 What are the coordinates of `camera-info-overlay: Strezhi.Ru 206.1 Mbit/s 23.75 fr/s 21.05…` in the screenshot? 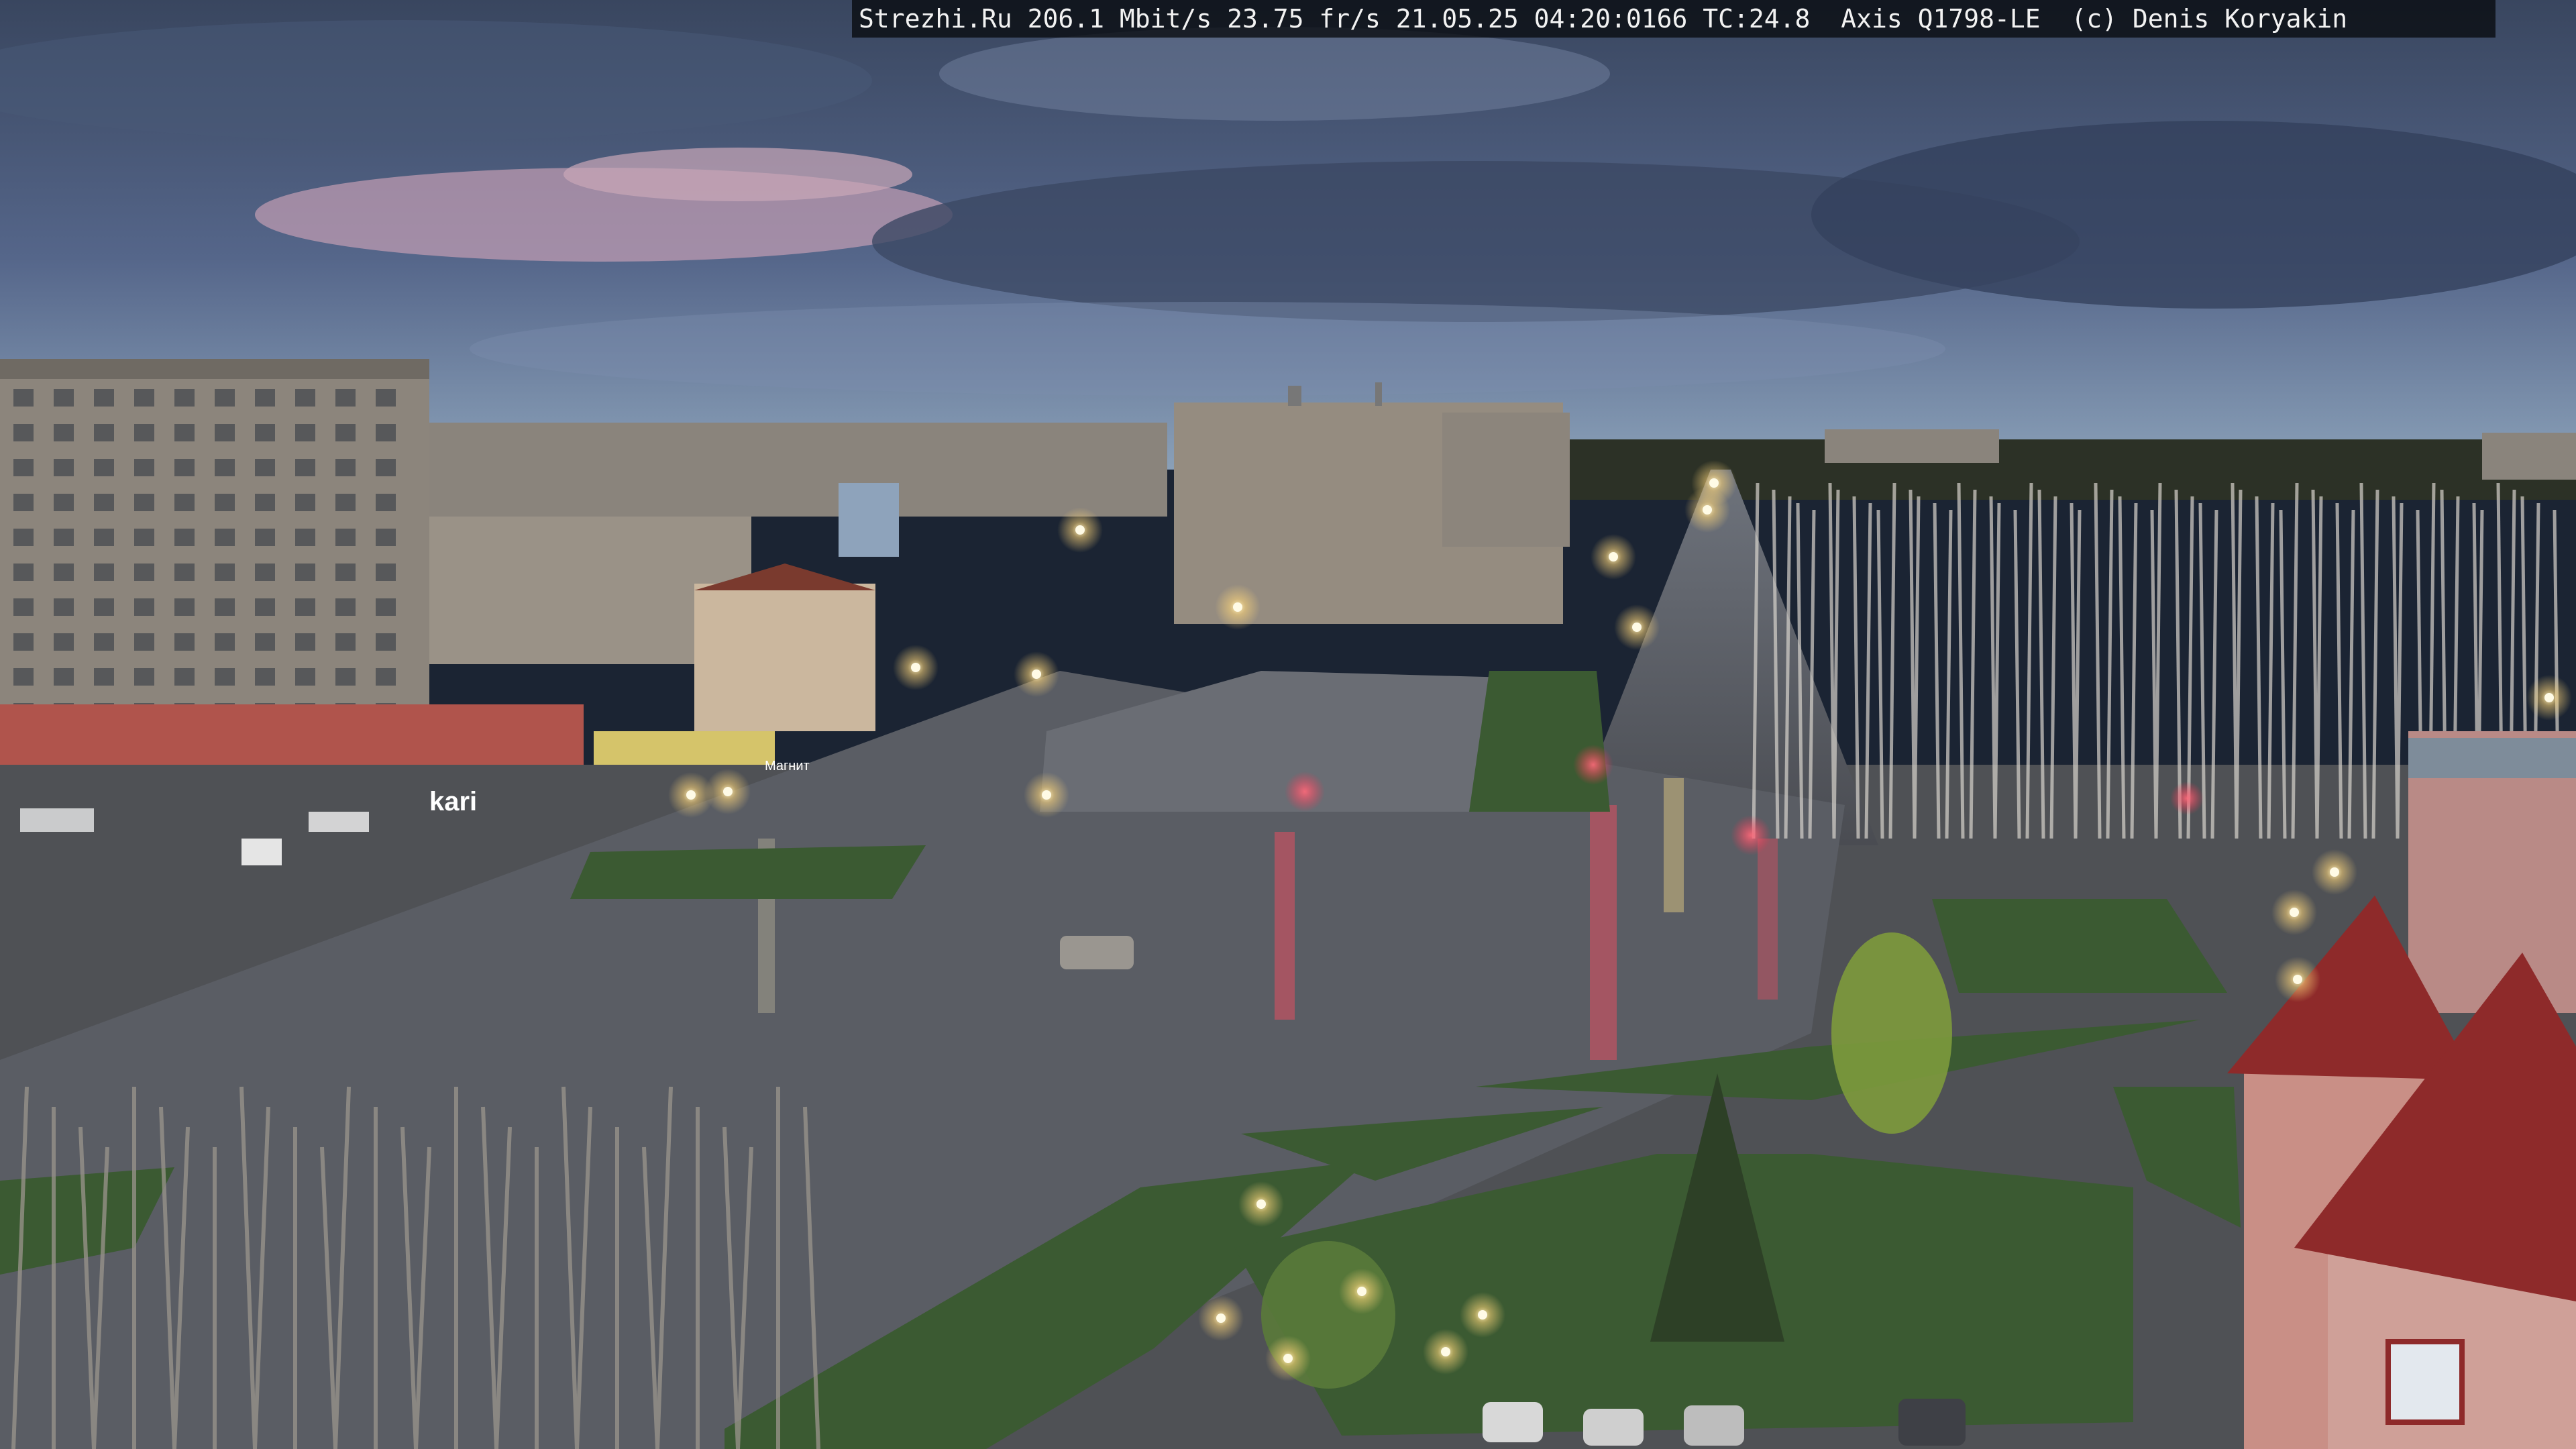 It's located at (1674, 19).